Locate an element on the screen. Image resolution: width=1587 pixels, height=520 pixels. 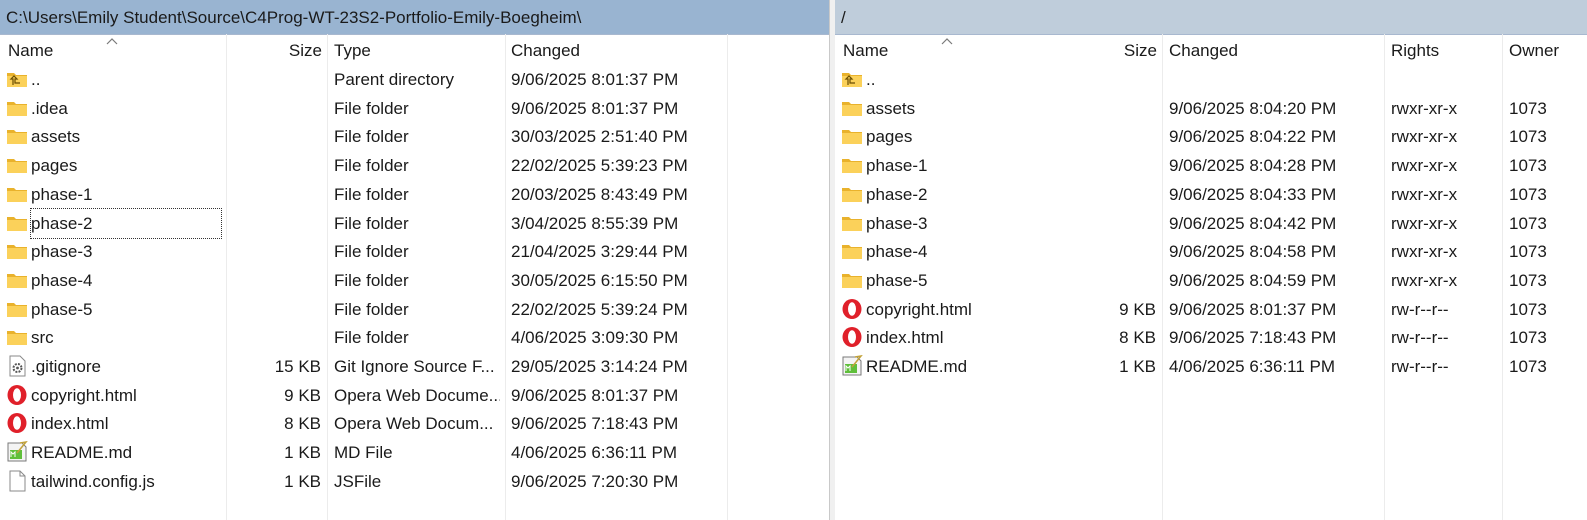
local-column-header: Name Size Type Changed is located at coordinates (414, 50).